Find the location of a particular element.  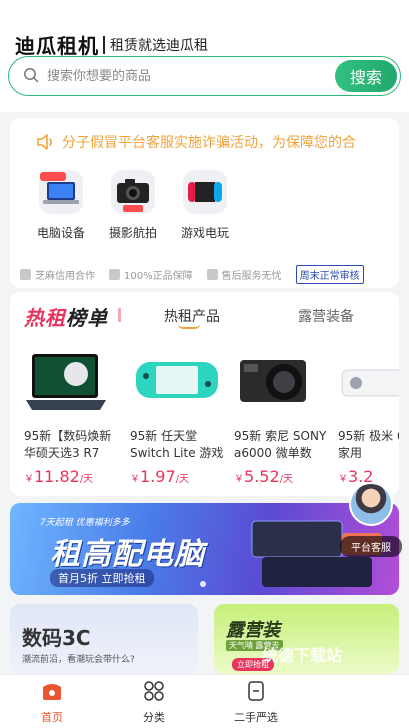

tab-hot-products: 热租产品 is located at coordinates (192, 316).